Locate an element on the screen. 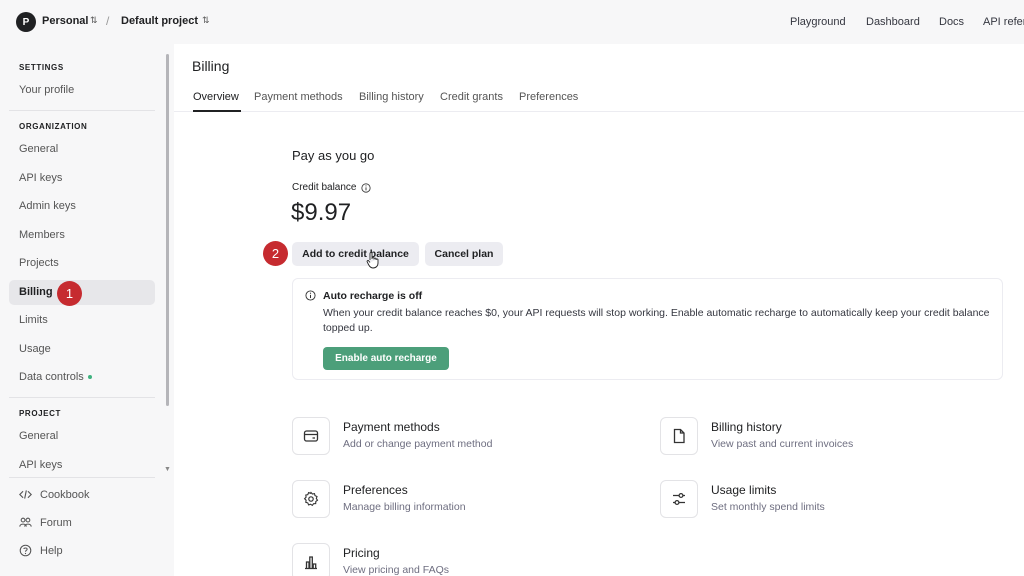  hand-cursor-icon is located at coordinates (372, 260).